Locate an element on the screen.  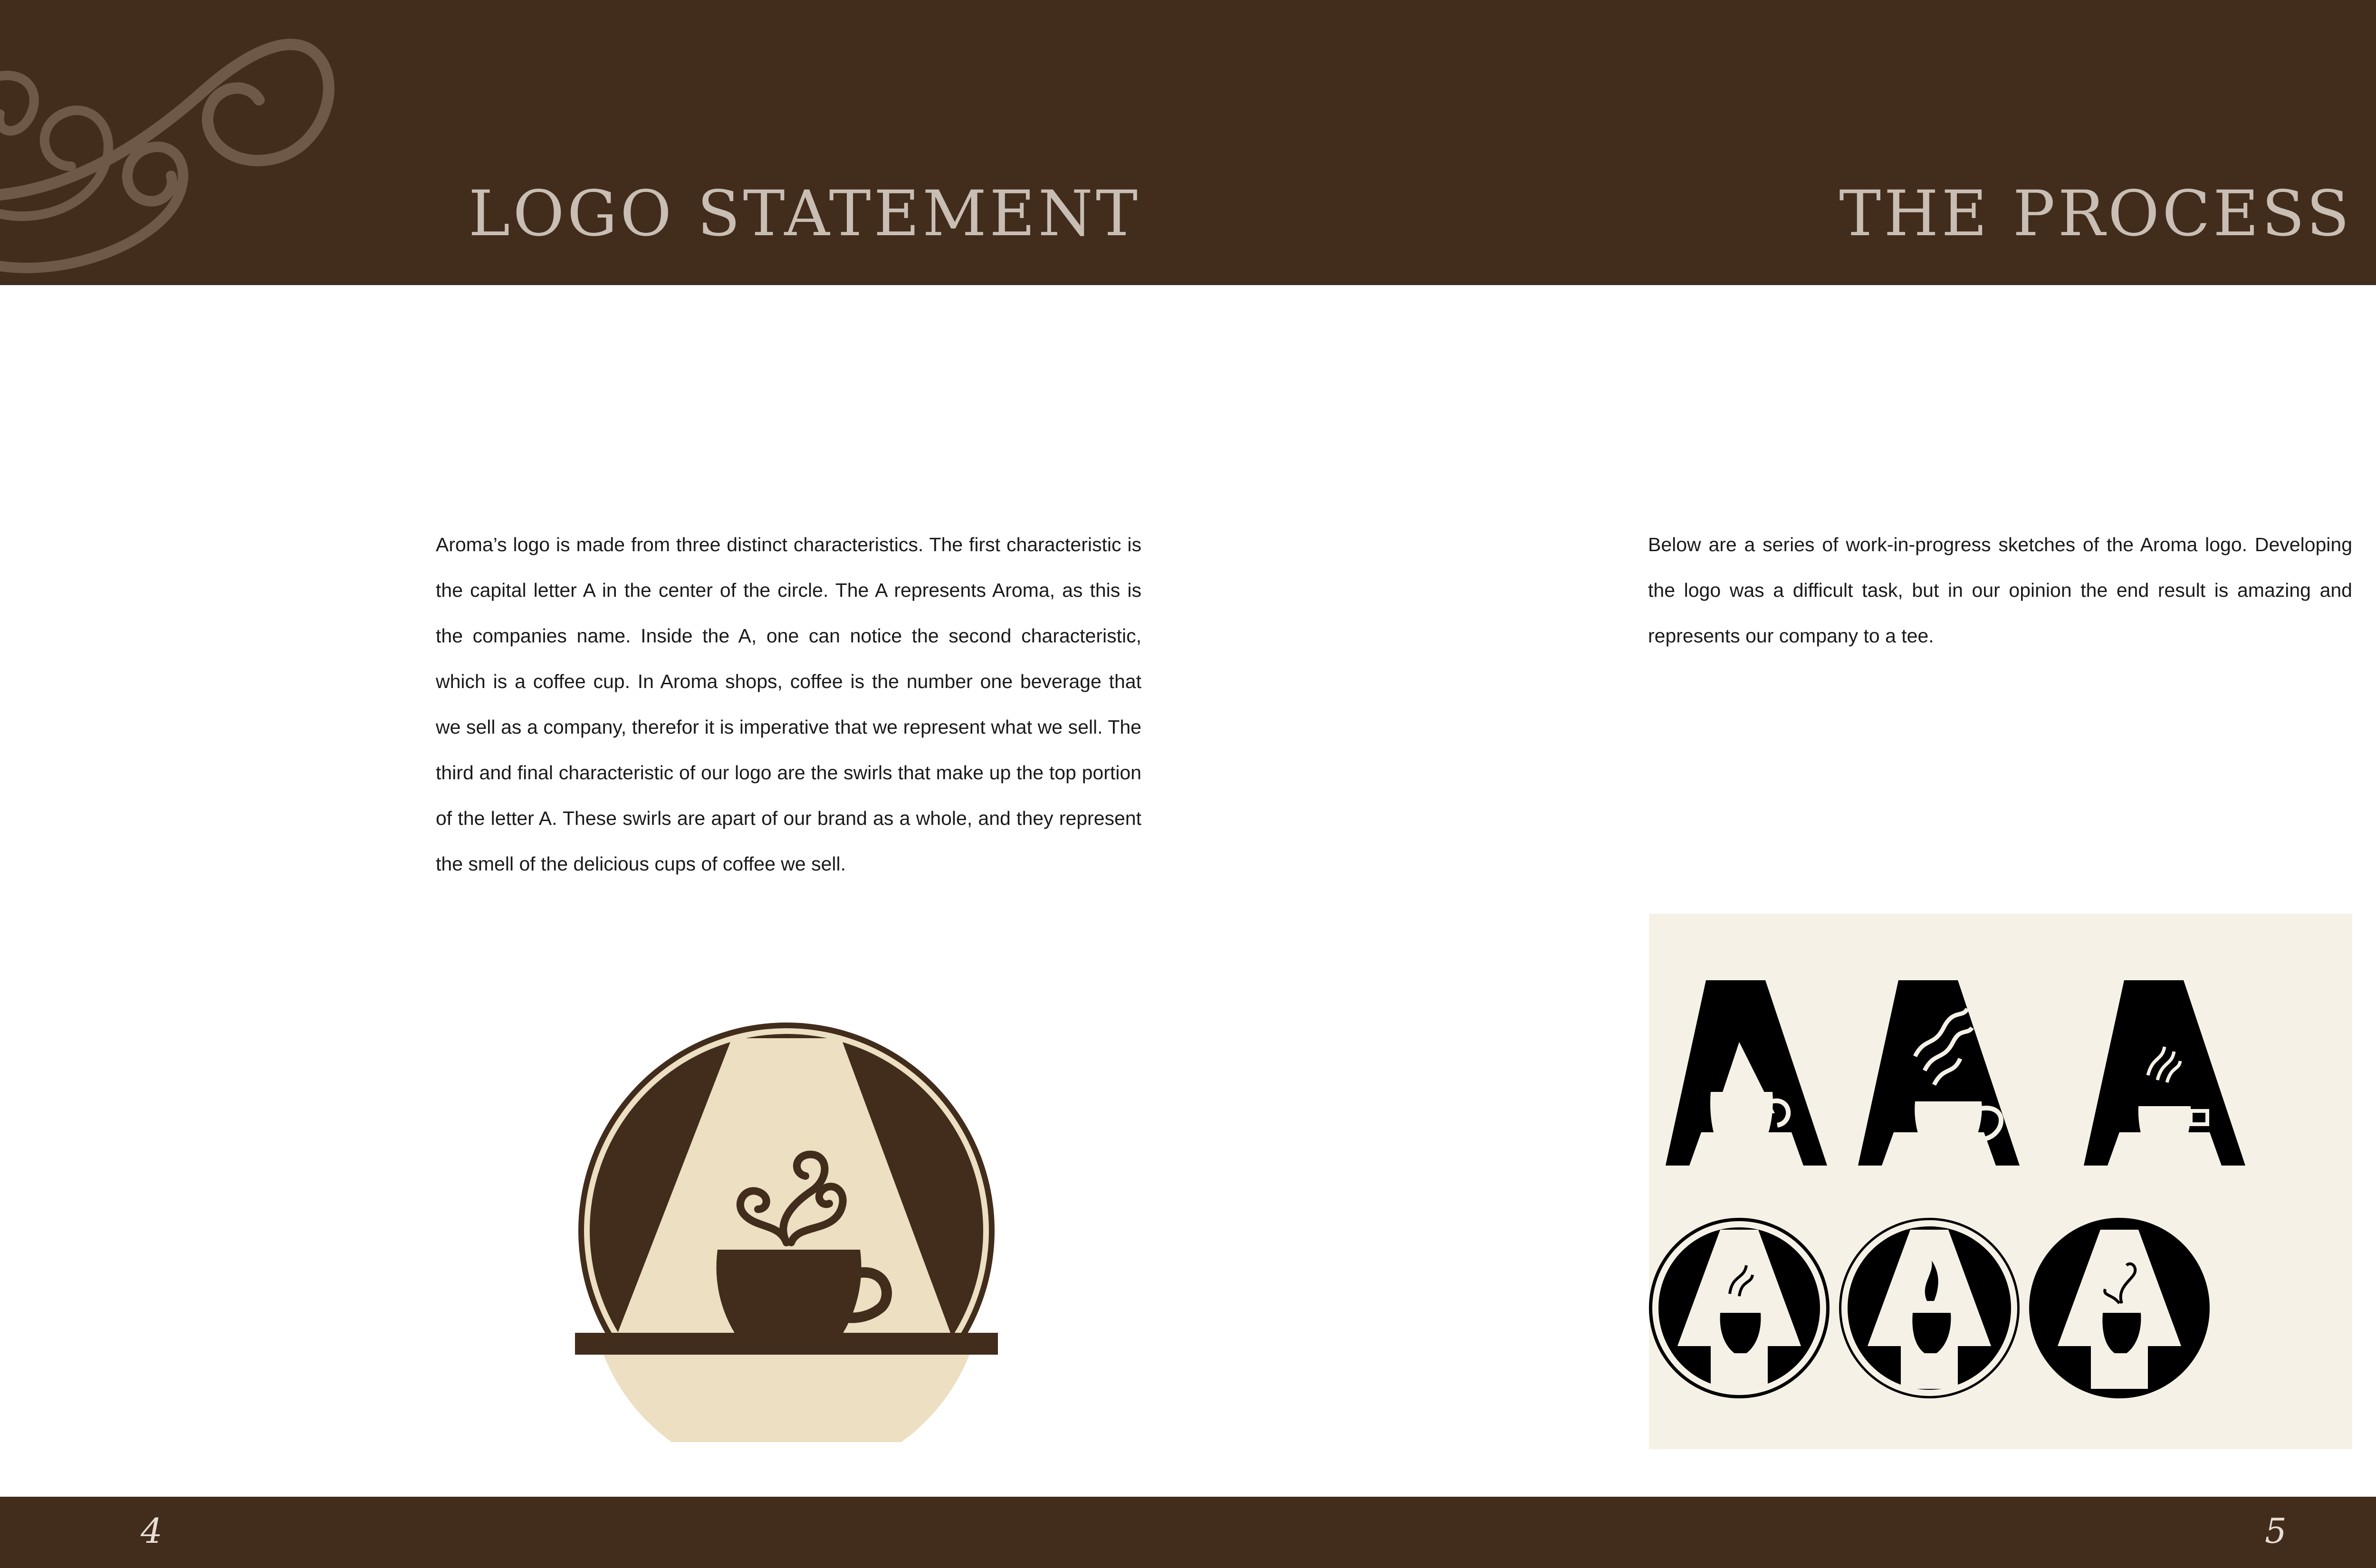
sketch-circle-a-swirl-cup is located at coordinates (2119, 1308).